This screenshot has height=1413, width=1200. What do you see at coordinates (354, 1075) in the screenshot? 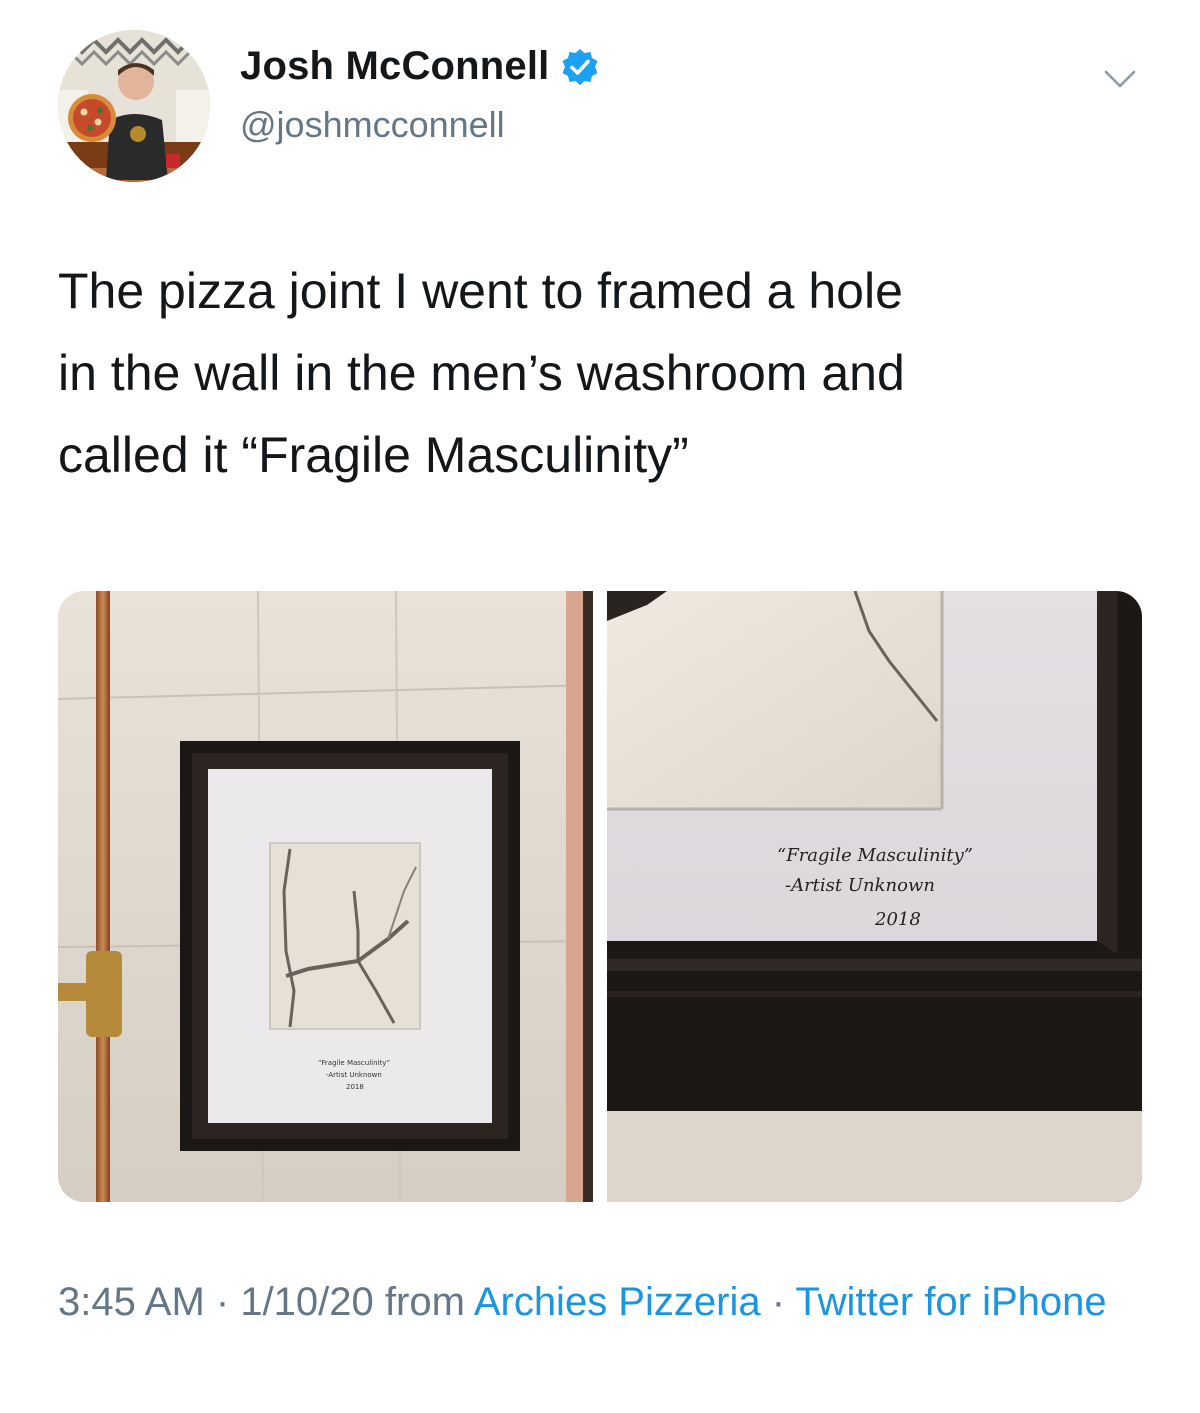
I see `photo1-caption-line-2: -Artist Unknown` at bounding box center [354, 1075].